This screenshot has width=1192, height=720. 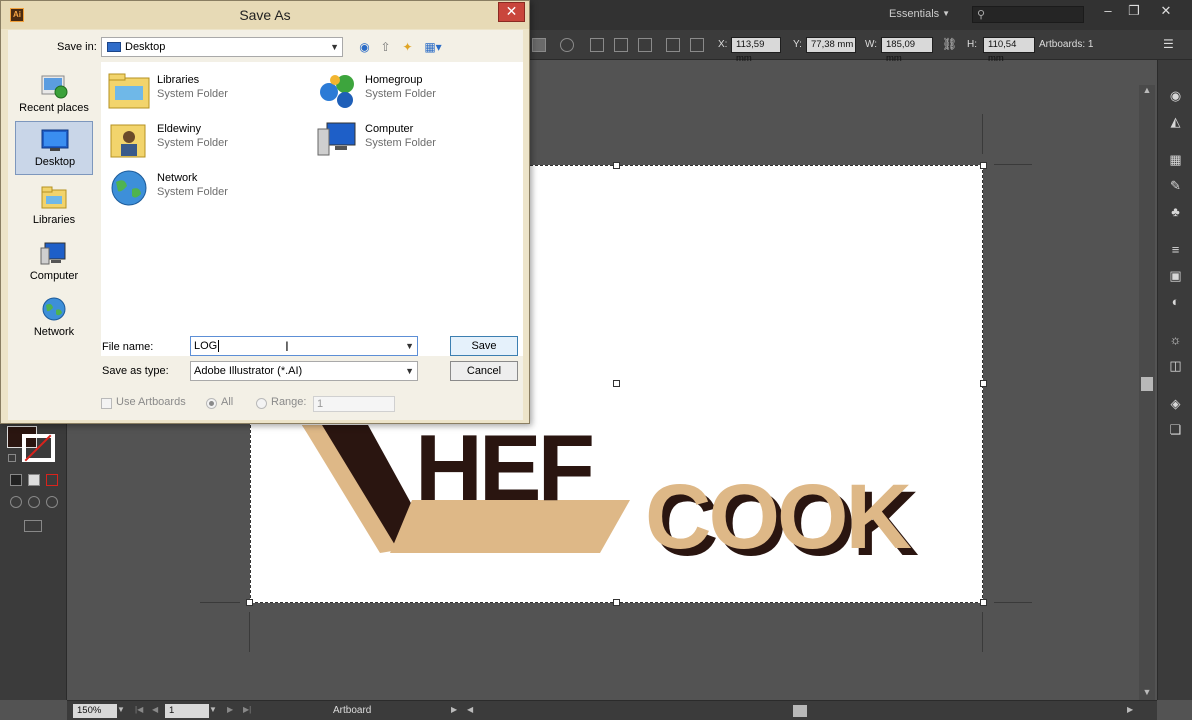 What do you see at coordinates (645, 45) in the screenshot?
I see `align-center-icon` at bounding box center [645, 45].